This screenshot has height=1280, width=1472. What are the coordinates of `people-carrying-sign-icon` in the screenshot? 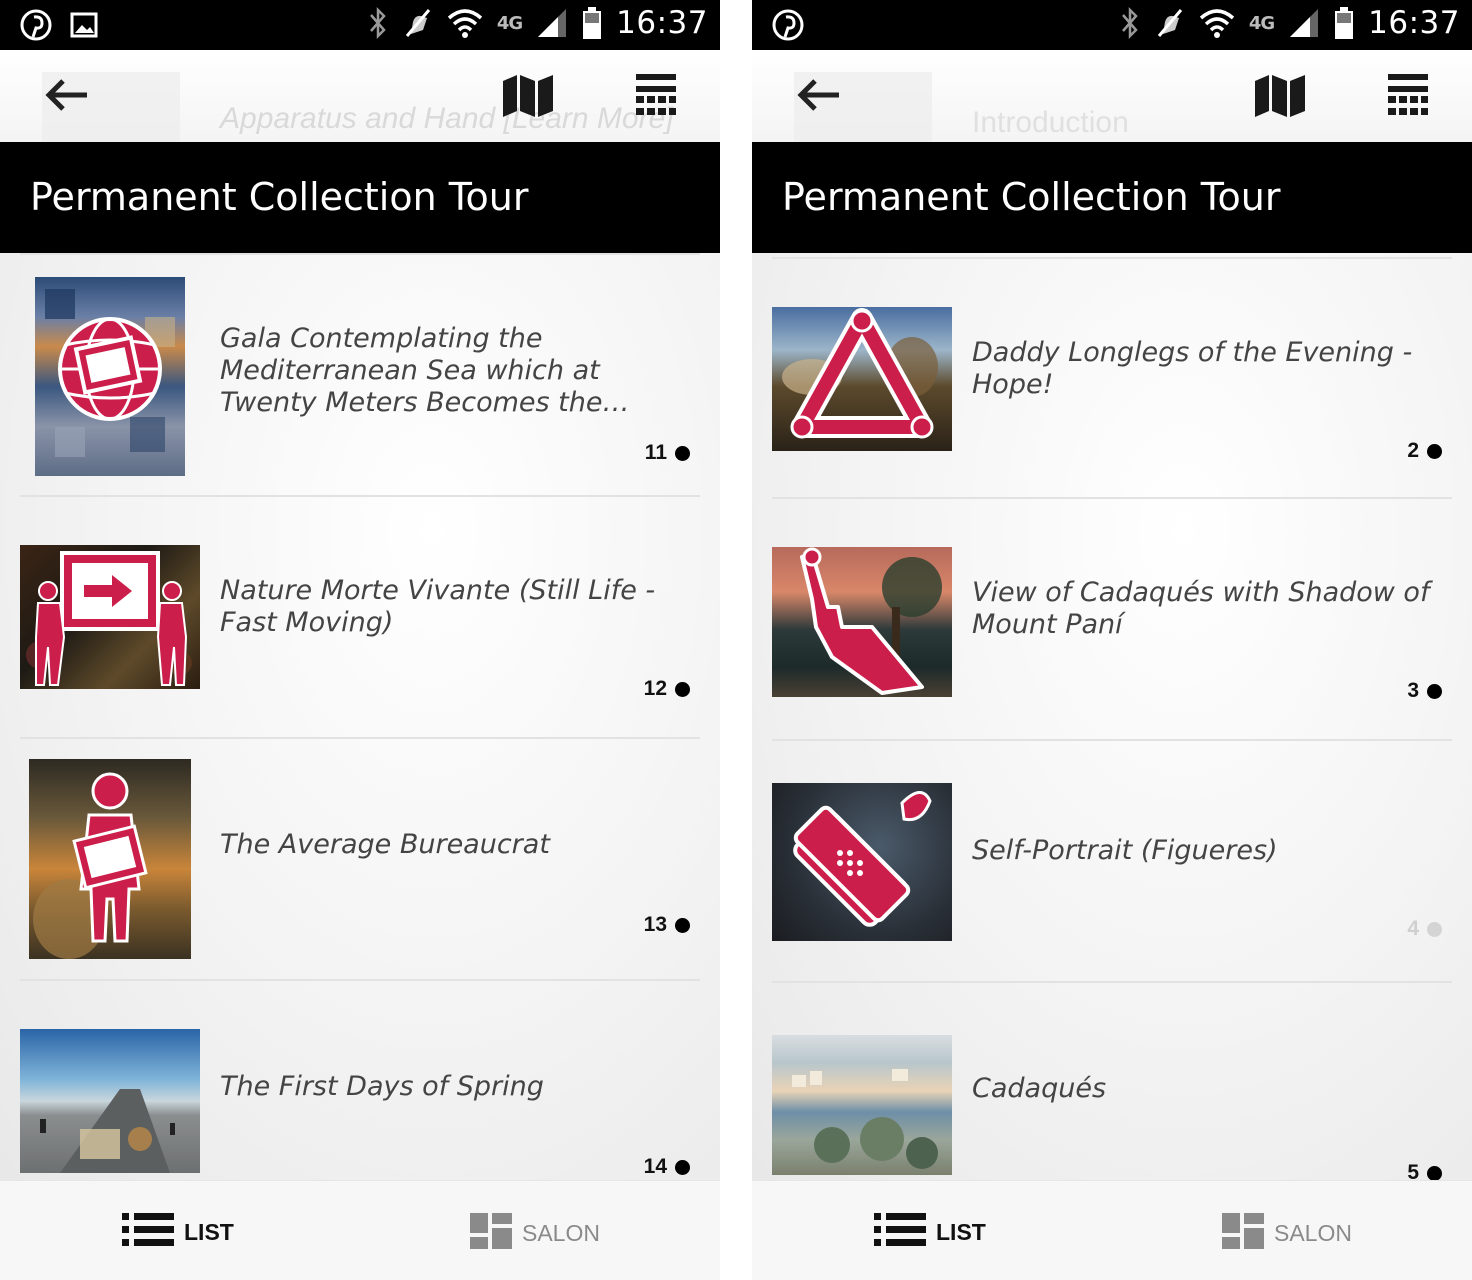 It's located at (109, 618).